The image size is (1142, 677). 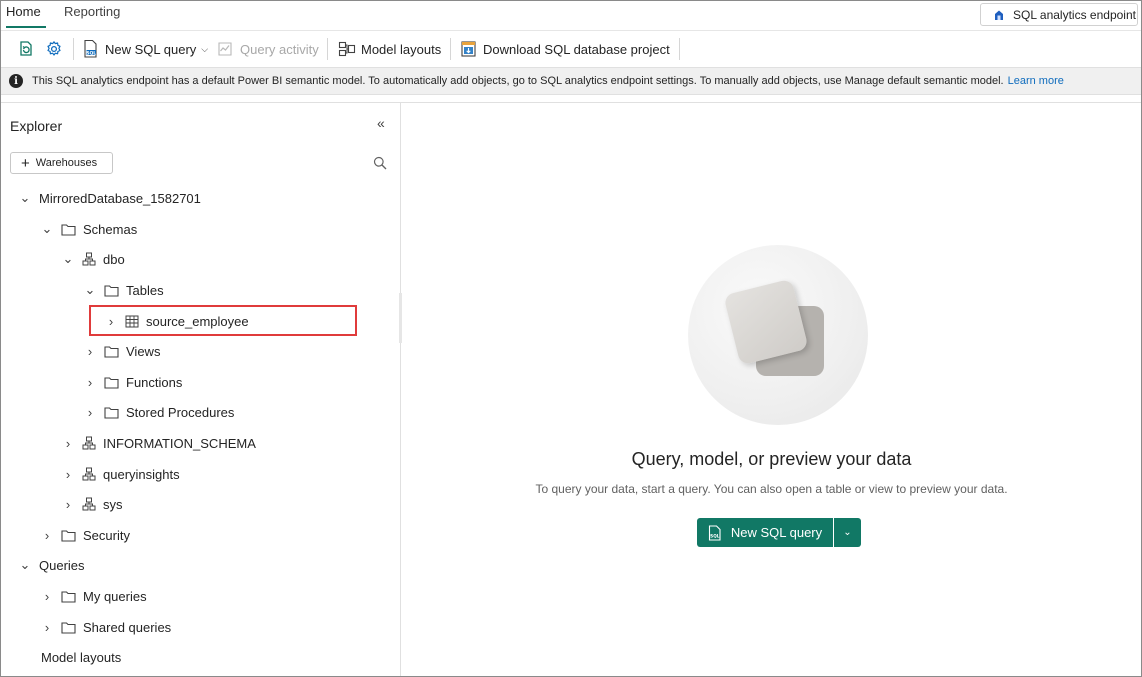 I want to click on model-layouts-label: Model layouts, so click(x=401, y=49).